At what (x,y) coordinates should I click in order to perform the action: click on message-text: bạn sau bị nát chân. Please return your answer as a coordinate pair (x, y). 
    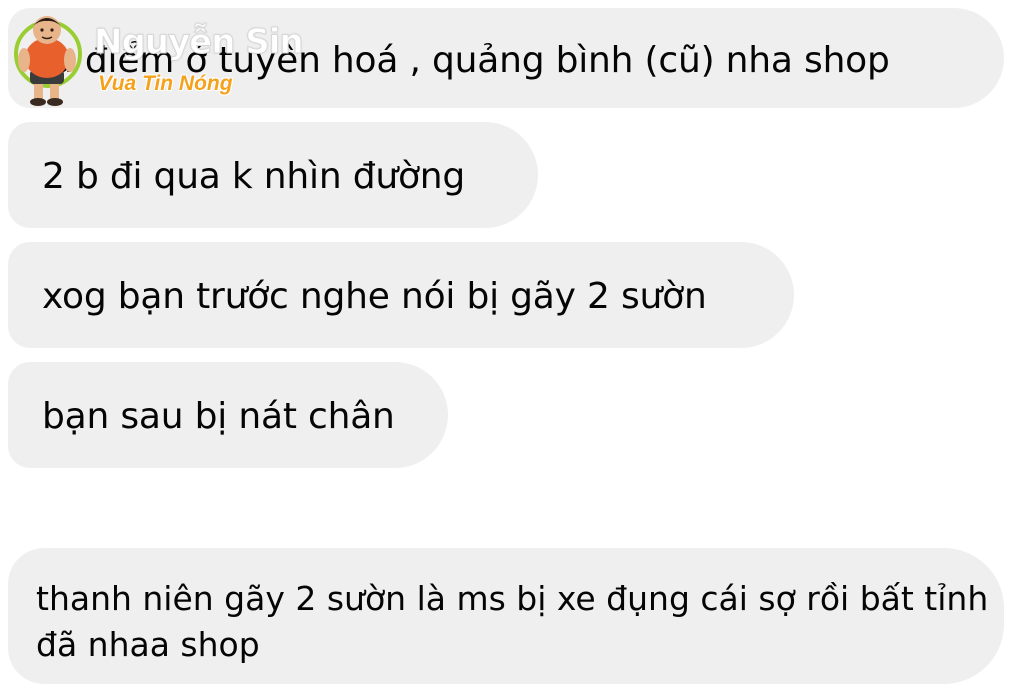
    Looking at the image, I should click on (218, 416).